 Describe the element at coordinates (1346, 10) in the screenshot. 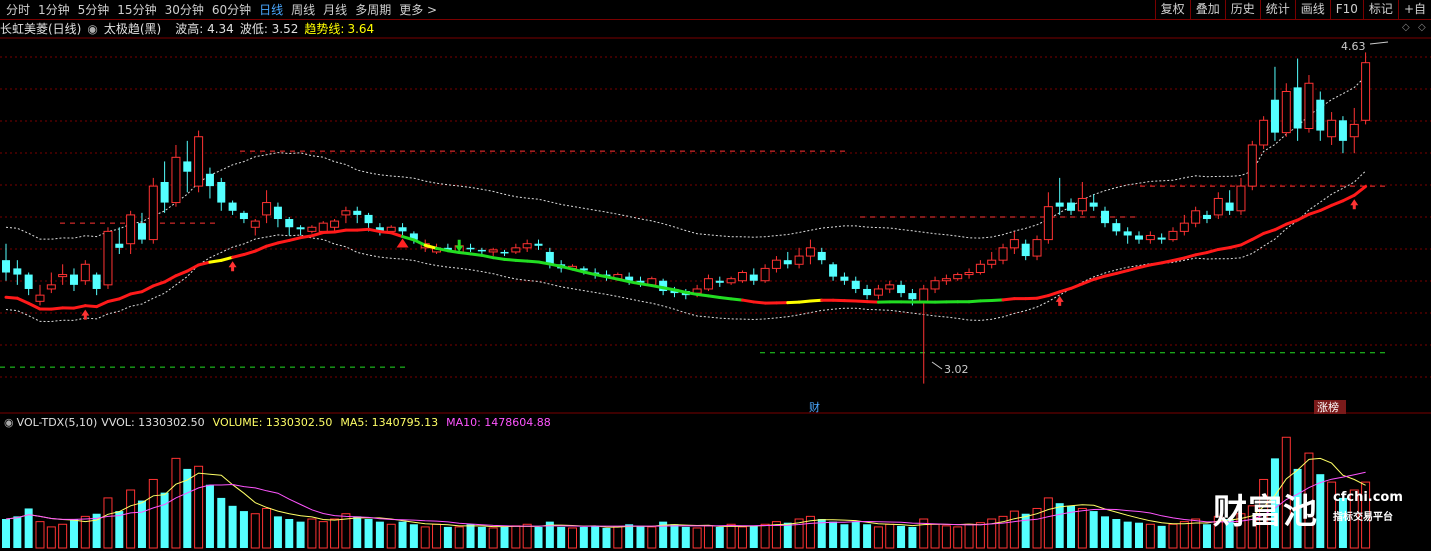

I see `toolbar-button: F10` at that location.